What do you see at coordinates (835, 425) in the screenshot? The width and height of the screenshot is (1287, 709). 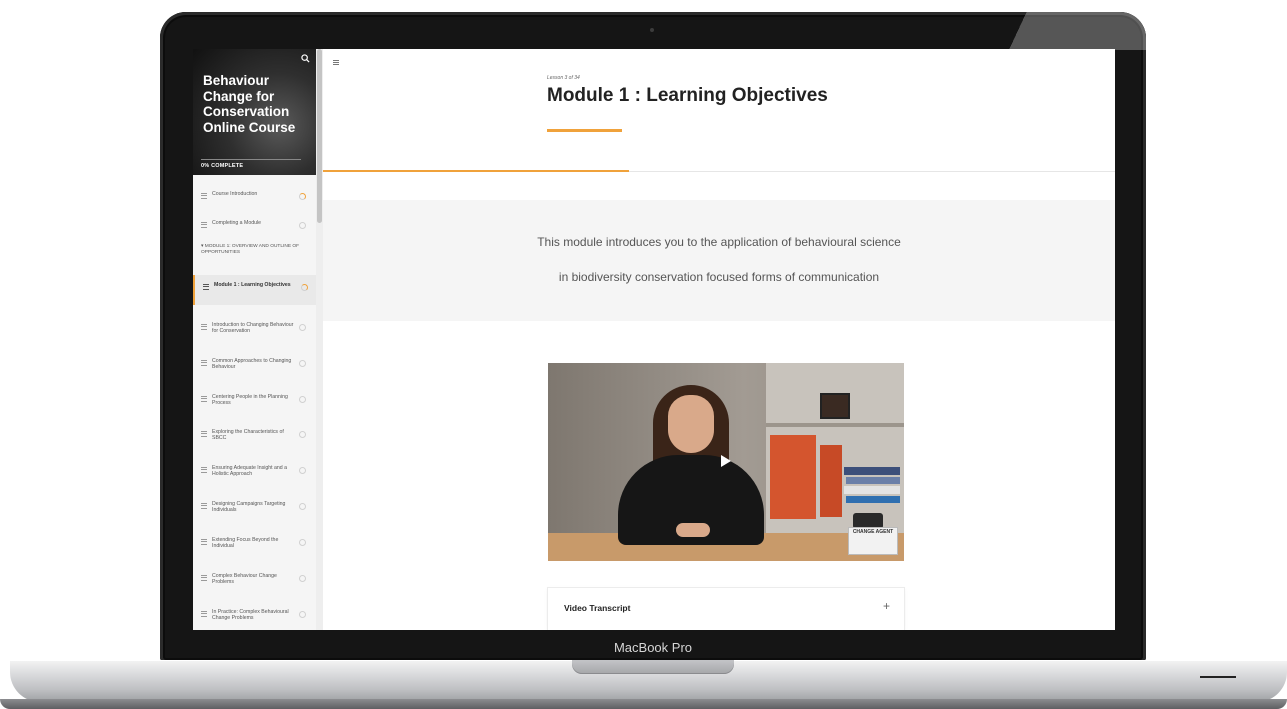 I see `video-shelf-board` at bounding box center [835, 425].